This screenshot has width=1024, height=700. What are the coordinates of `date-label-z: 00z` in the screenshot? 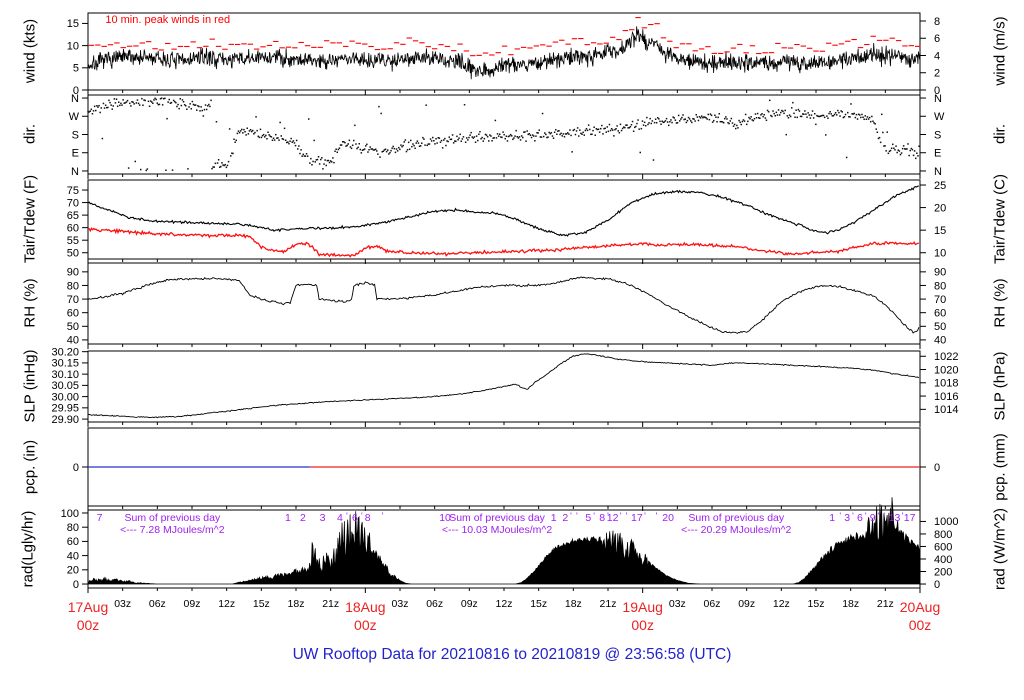 It's located at (920, 625).